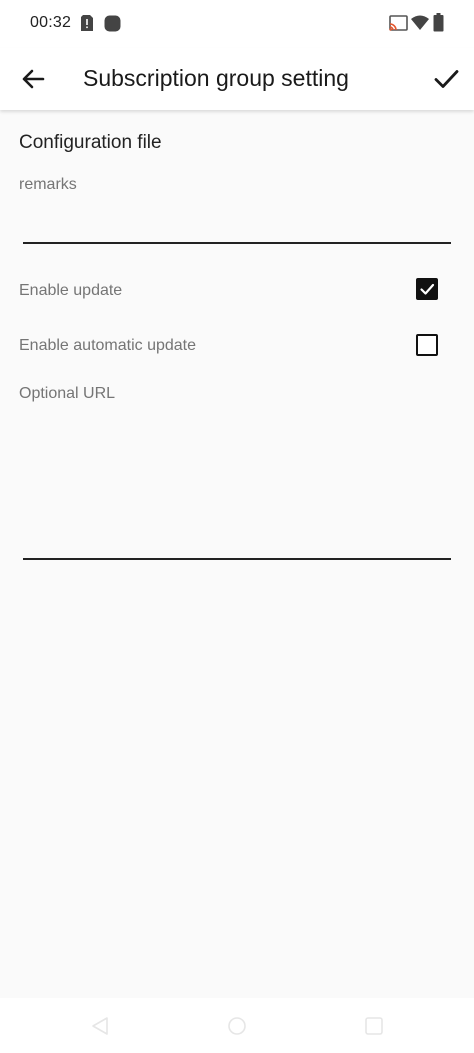  Describe the element at coordinates (112, 26) in the screenshot. I see `notification-icon` at that location.